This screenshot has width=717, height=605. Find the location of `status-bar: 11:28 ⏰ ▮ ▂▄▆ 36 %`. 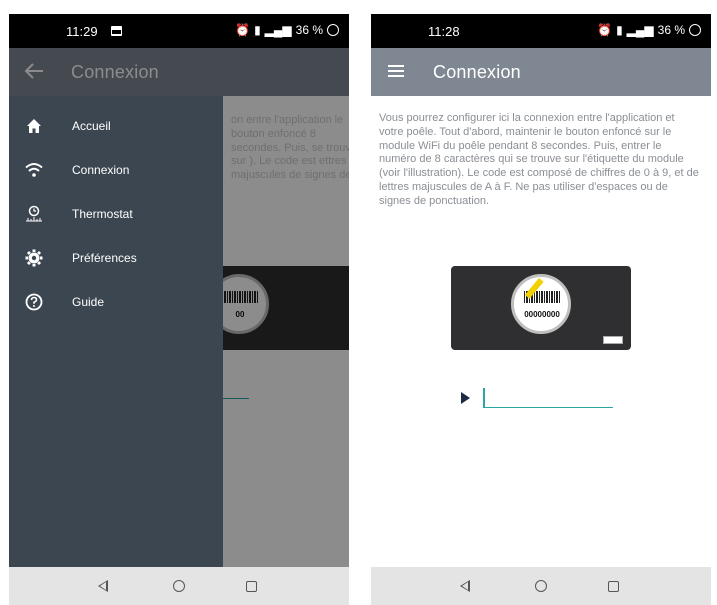

status-bar: 11:28 ⏰ ▮ ▂▄▆ 36 % is located at coordinates (541, 31).